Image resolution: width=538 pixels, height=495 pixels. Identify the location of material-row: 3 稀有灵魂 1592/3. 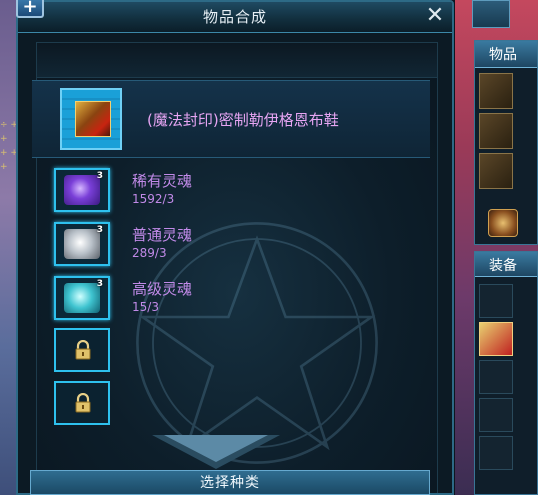
(123, 191).